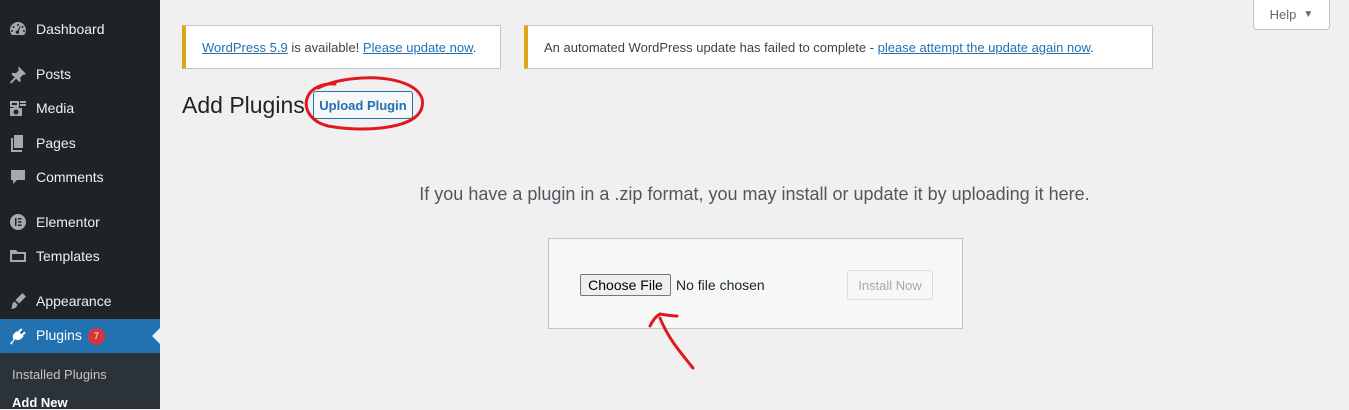 This screenshot has width=1349, height=410. I want to click on pin-icon, so click(18, 74).